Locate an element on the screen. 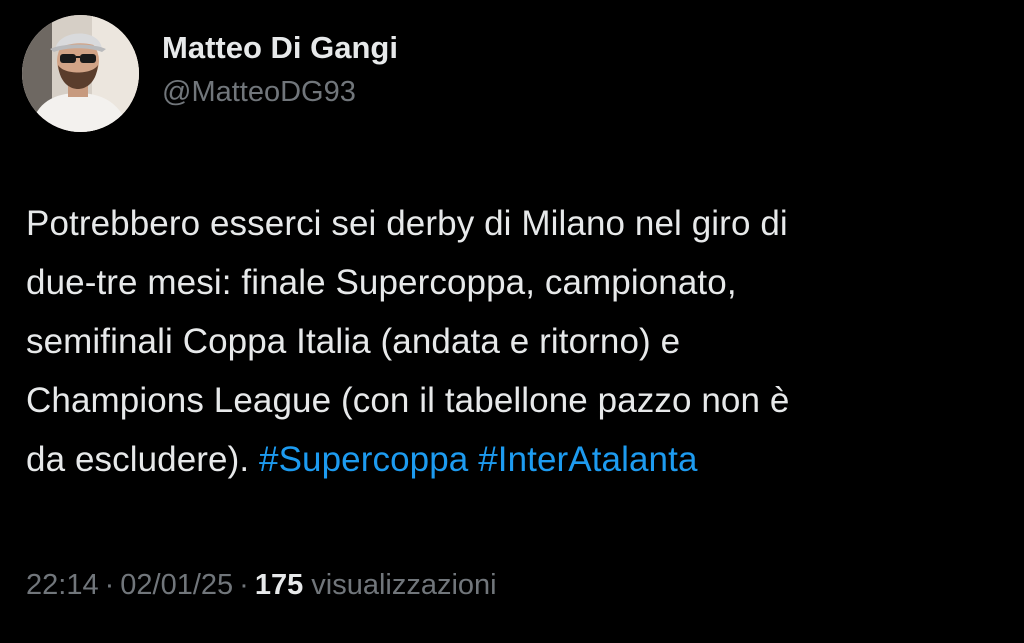  tweet-time: 22:14 is located at coordinates (62, 585).